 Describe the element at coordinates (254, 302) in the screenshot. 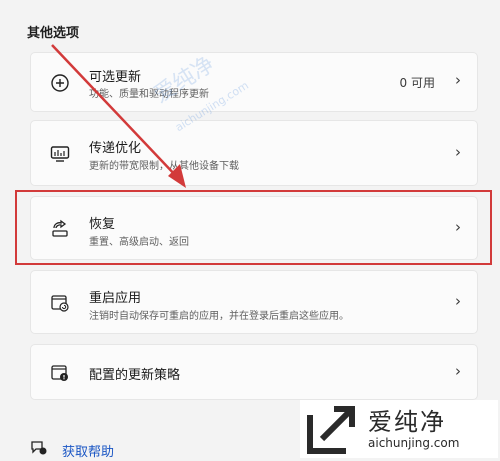

I see `restart-apps-card: 重启应用 注销时自动保存可重启的应用，并在登录后重启这些应用。 ›` at that location.